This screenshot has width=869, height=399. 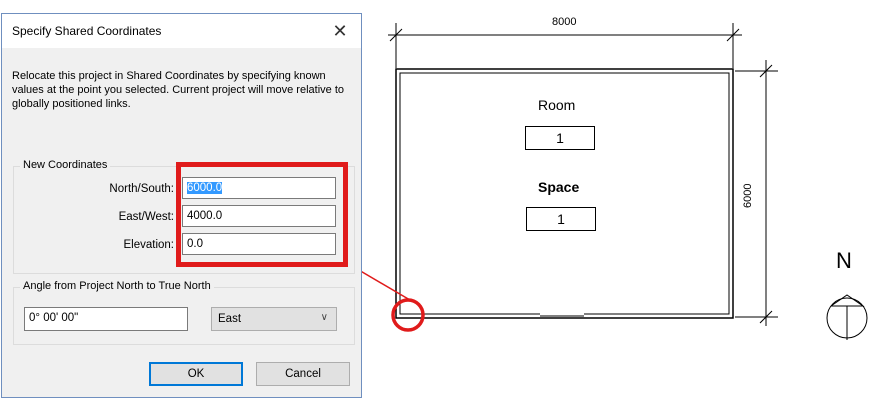 What do you see at coordinates (408, 315) in the screenshot?
I see `origin-highlight-circle` at bounding box center [408, 315].